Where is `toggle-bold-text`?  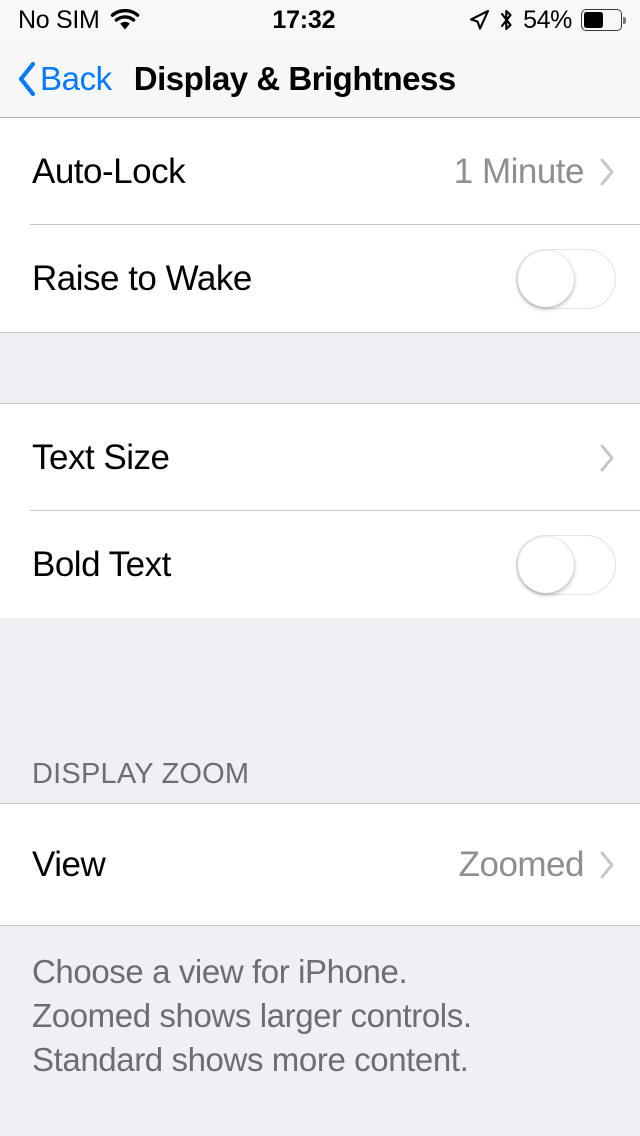 toggle-bold-text is located at coordinates (566, 564).